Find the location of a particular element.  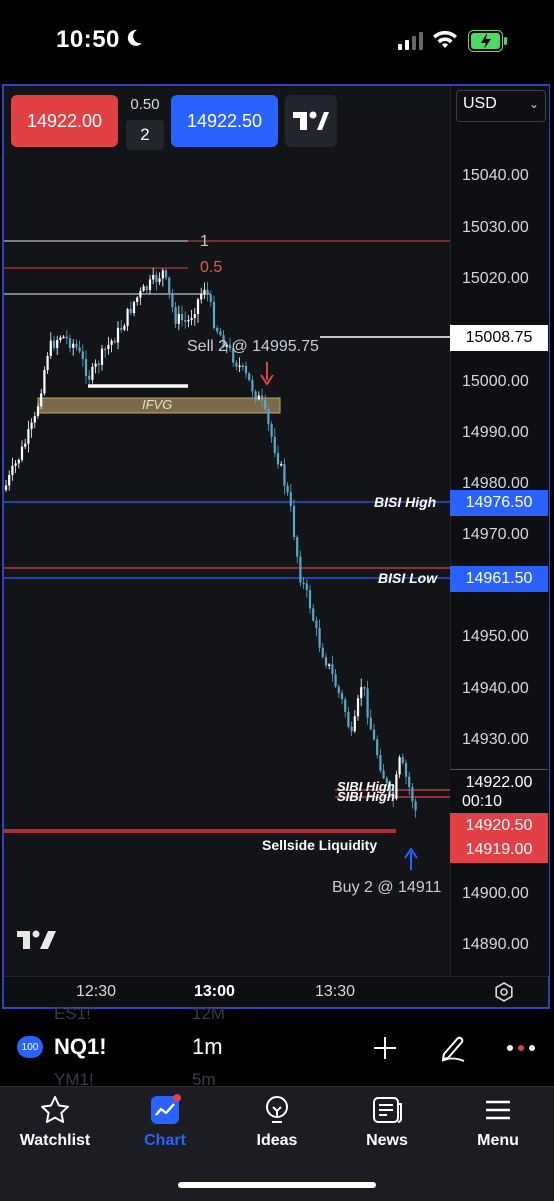

time-axis: 12:30 13:00 13:30 is located at coordinates (276, 991).